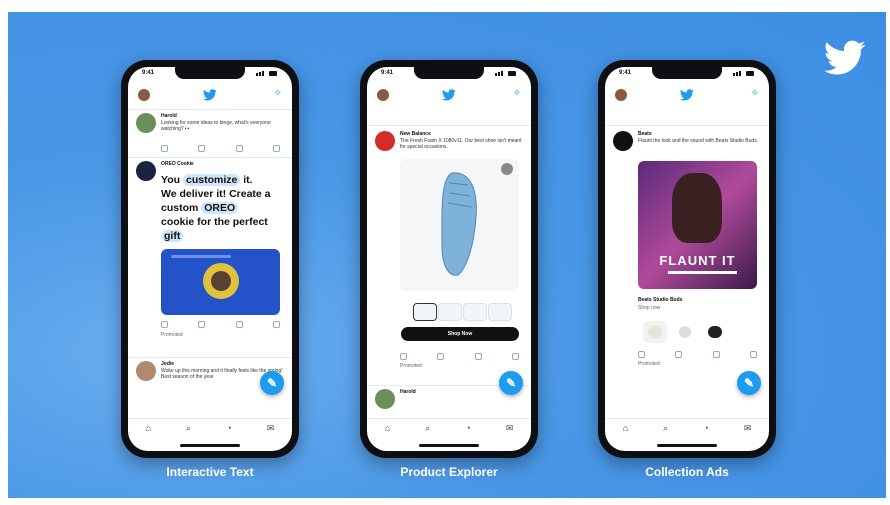 Image resolution: width=890 pixels, height=505 pixels. Describe the element at coordinates (845, 57) in the screenshot. I see `twitter-bird-icon` at that location.